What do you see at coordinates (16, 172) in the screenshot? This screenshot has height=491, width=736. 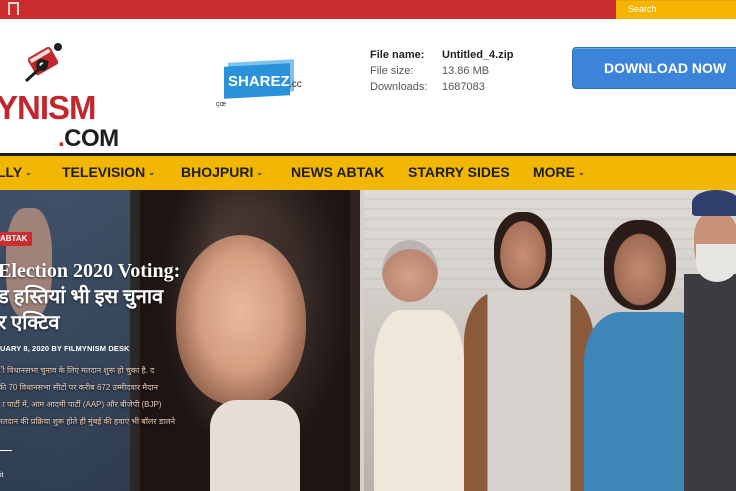 I see `nav-item-bollywood: LLY ⌄` at bounding box center [16, 172].